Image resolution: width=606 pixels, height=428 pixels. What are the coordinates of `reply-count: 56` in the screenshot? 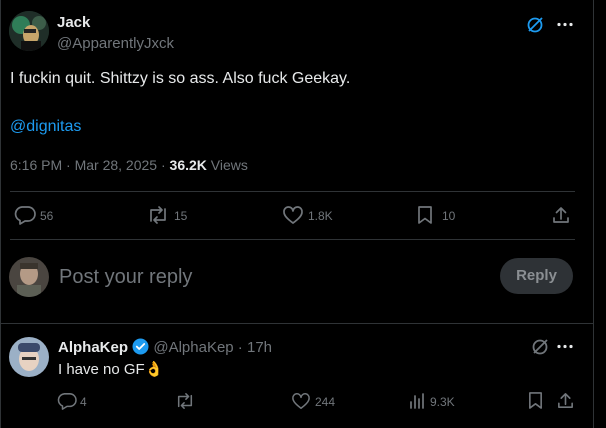 It's located at (47, 216).